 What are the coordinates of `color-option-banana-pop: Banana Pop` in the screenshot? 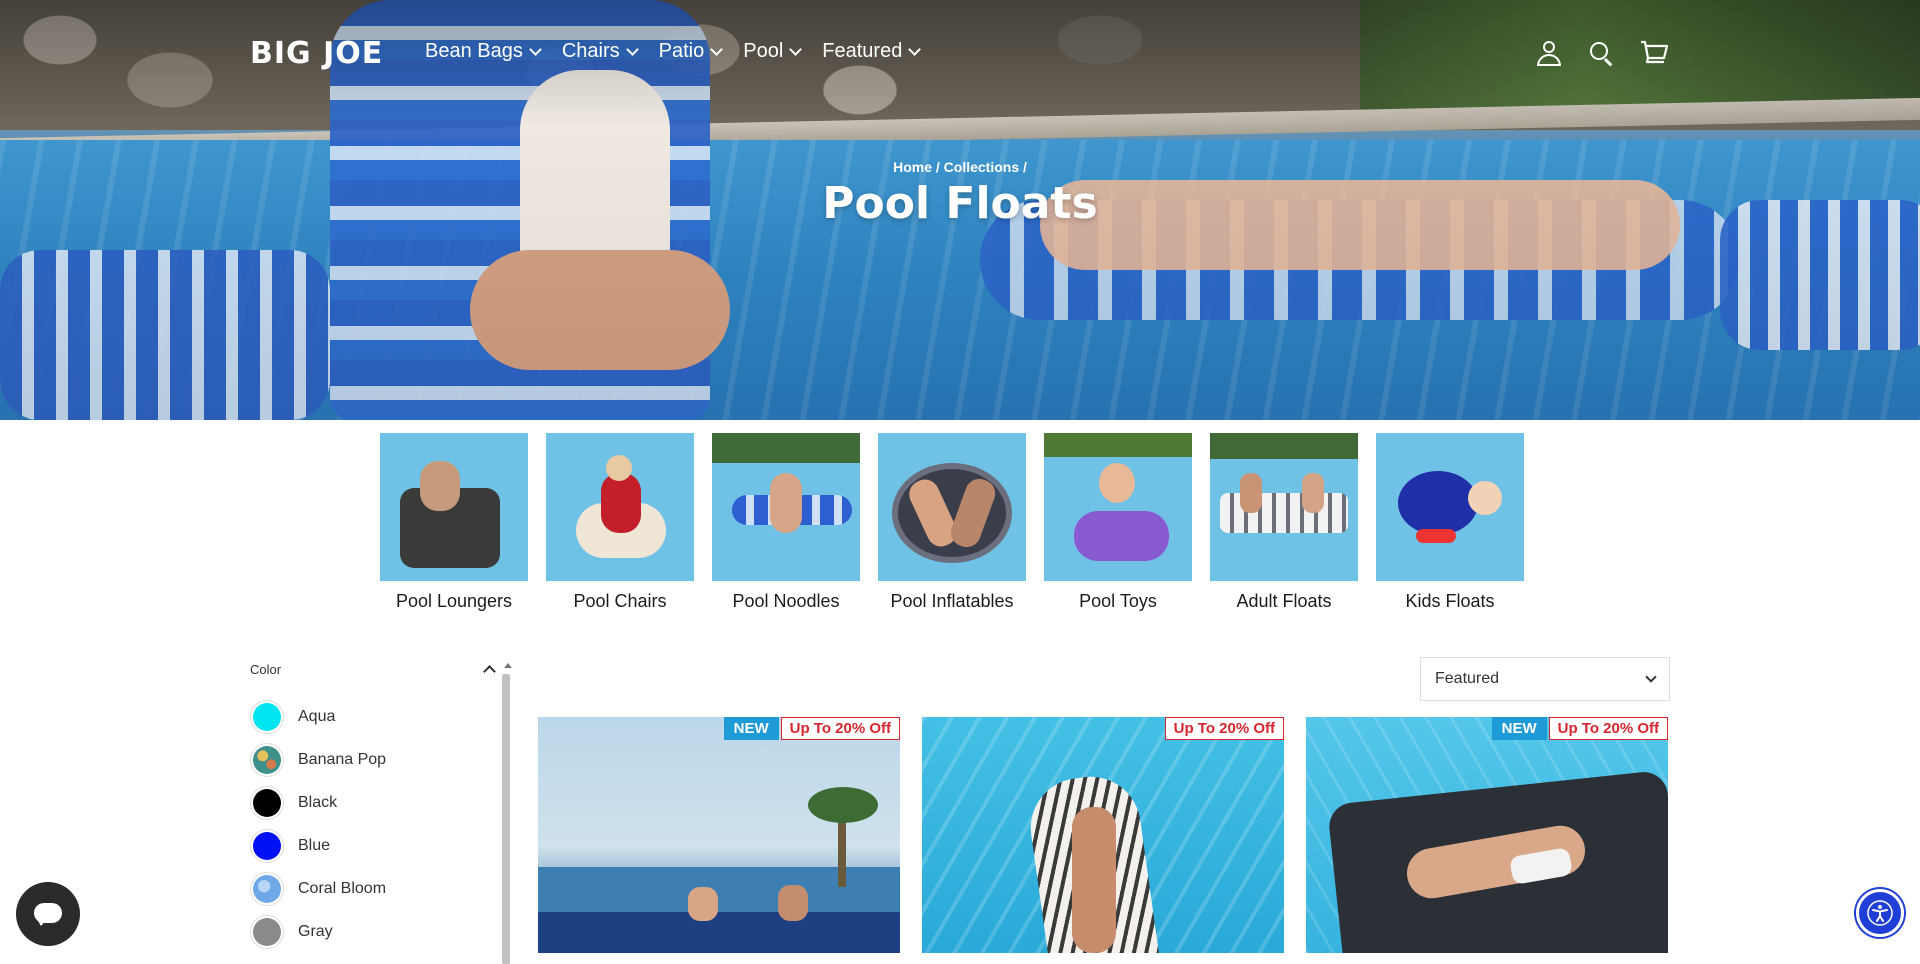 It's located at (375, 759).